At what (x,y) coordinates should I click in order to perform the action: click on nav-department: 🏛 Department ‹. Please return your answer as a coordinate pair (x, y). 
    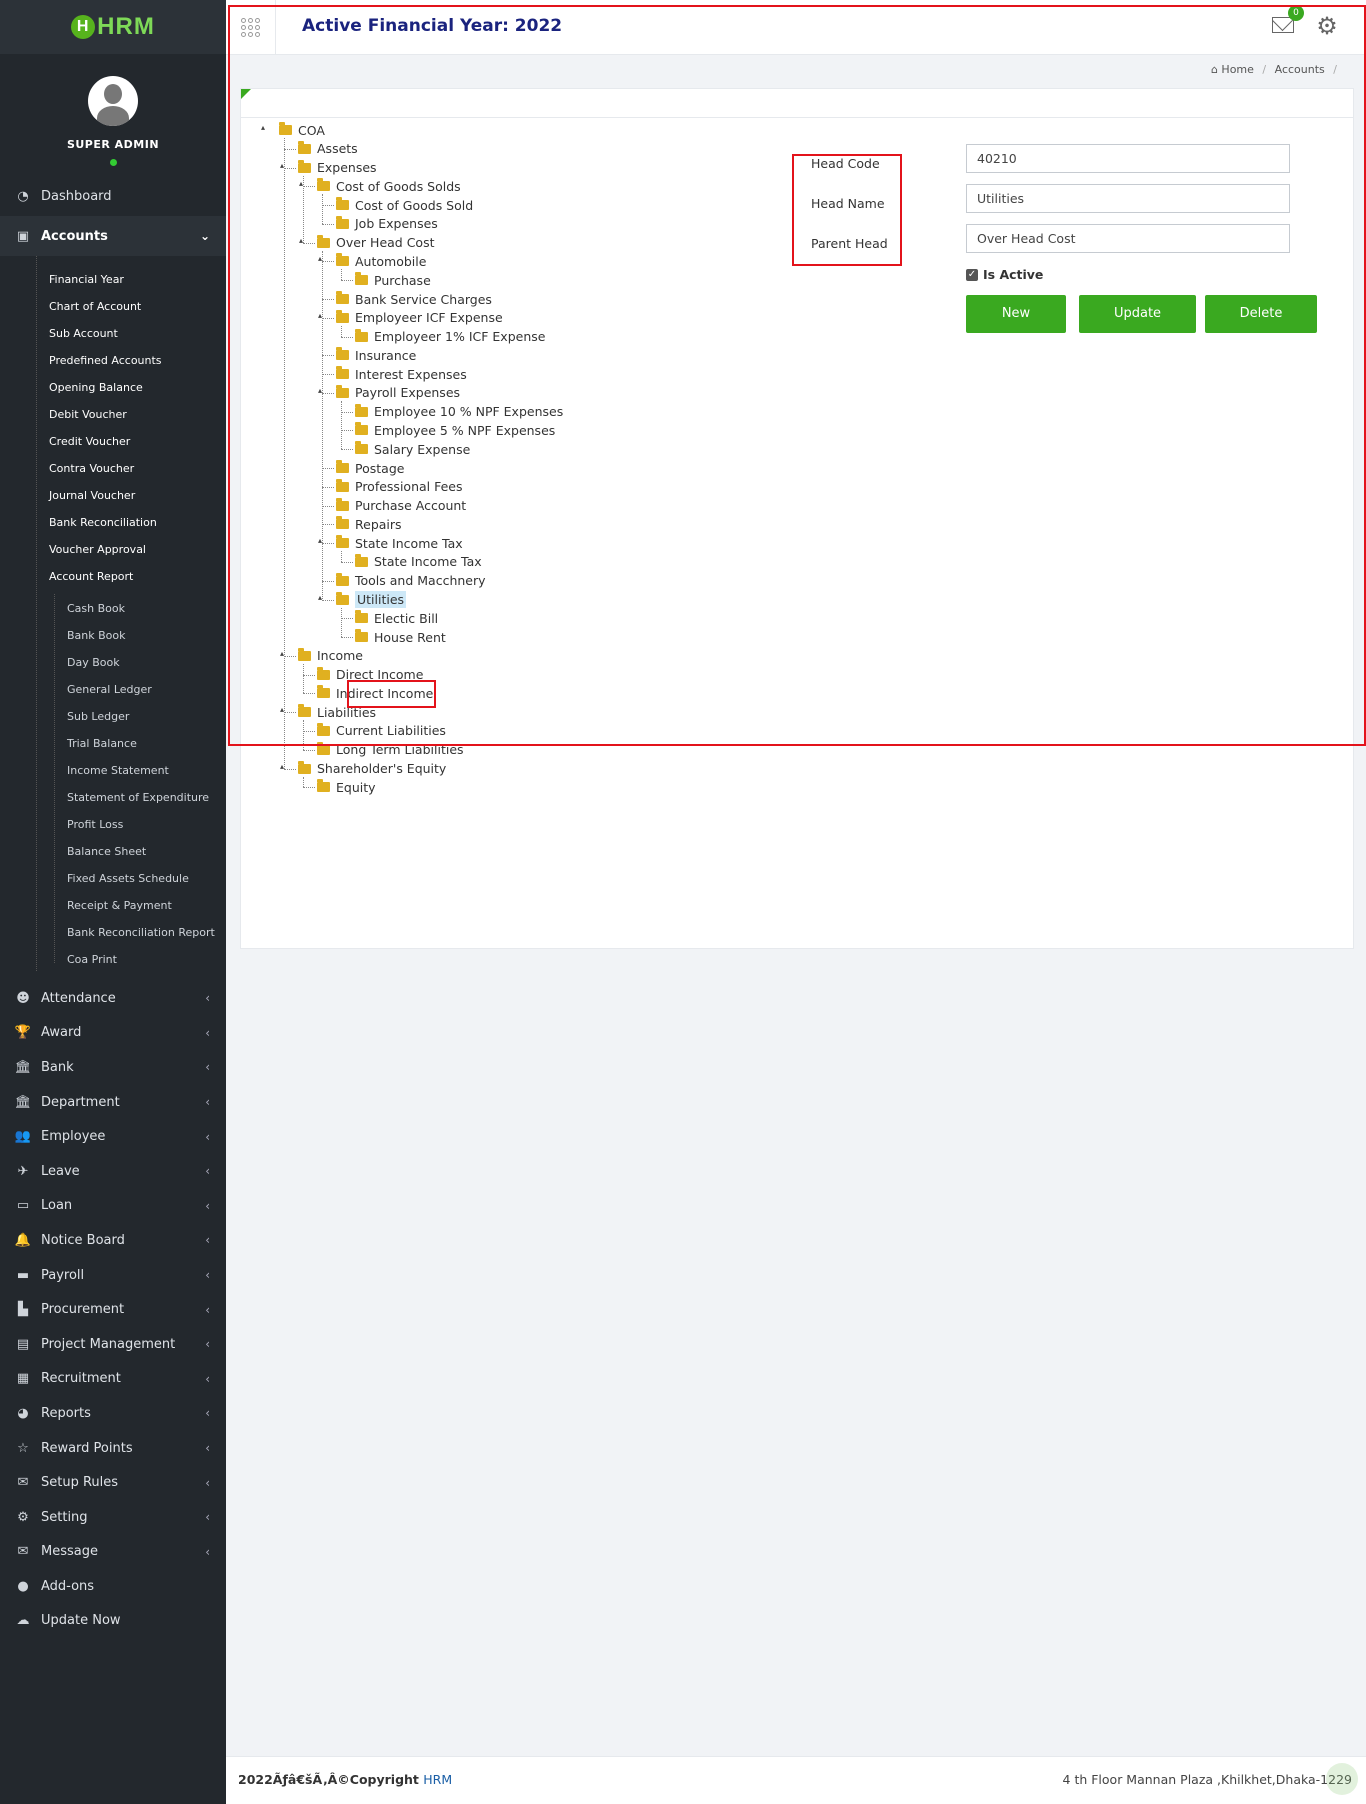
    Looking at the image, I should click on (113, 1102).